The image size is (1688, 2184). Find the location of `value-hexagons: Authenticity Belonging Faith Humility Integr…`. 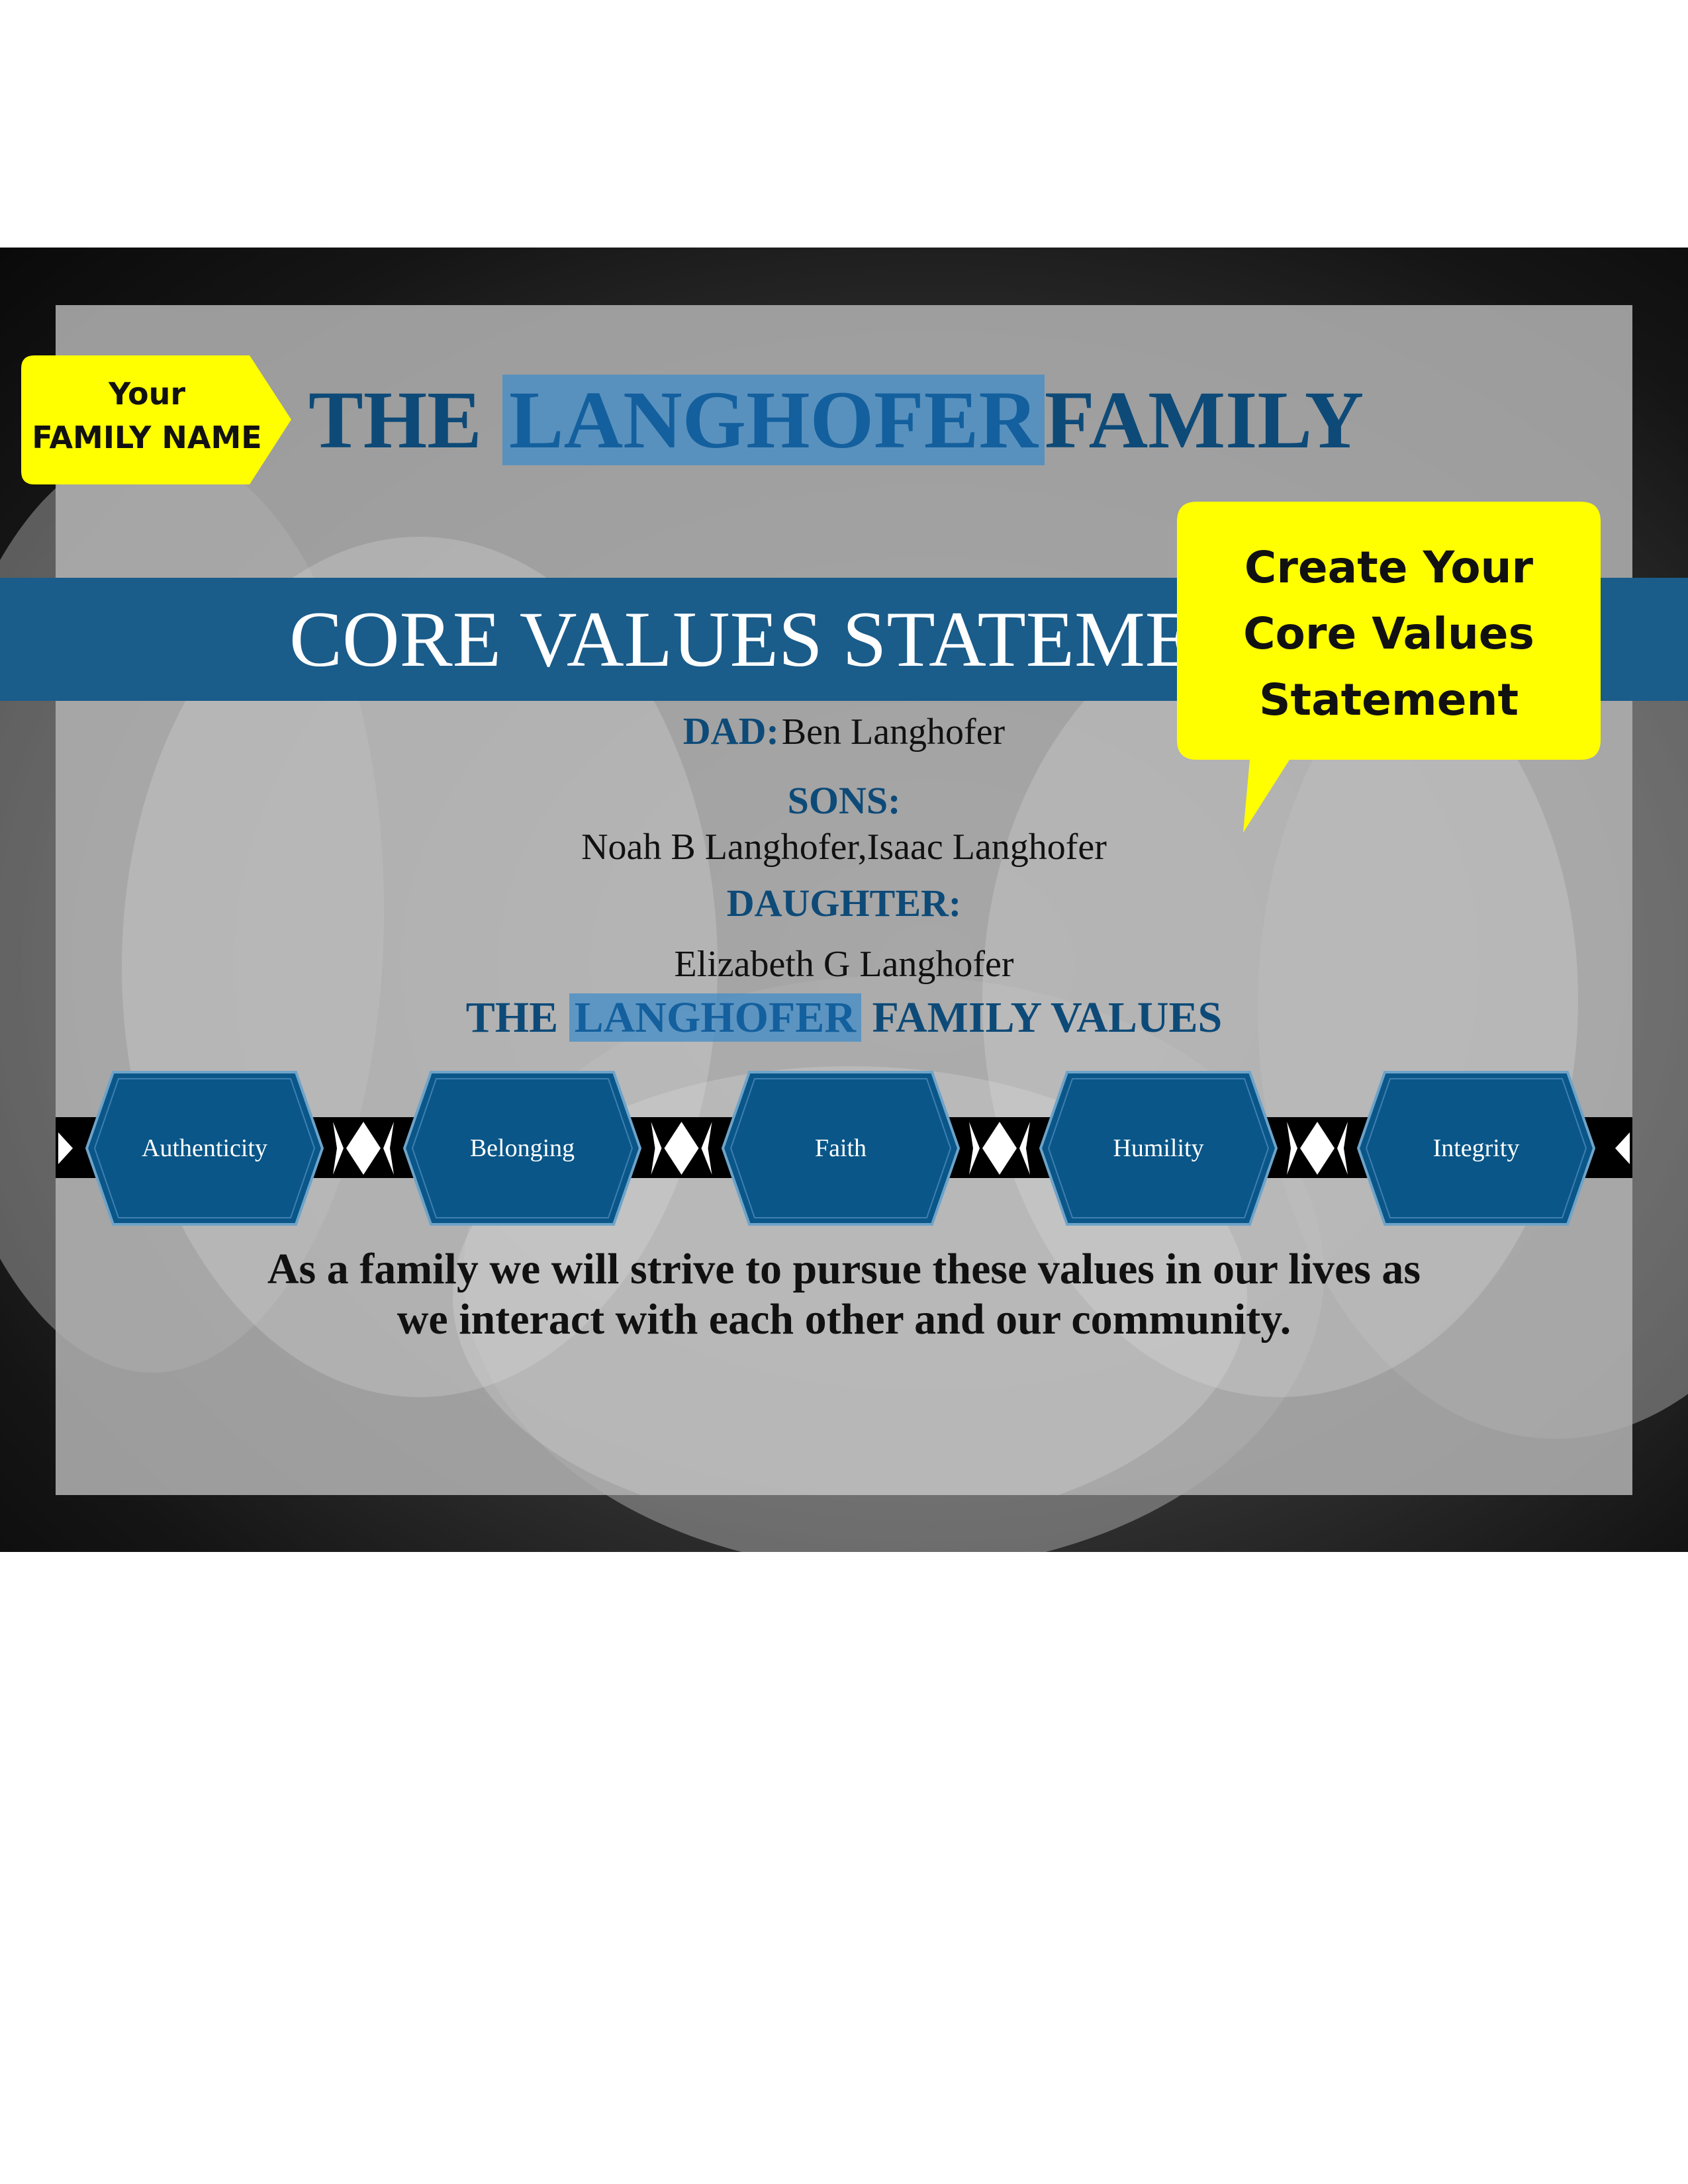

value-hexagons: Authenticity Belonging Faith Humility Integr… is located at coordinates (840, 1149).